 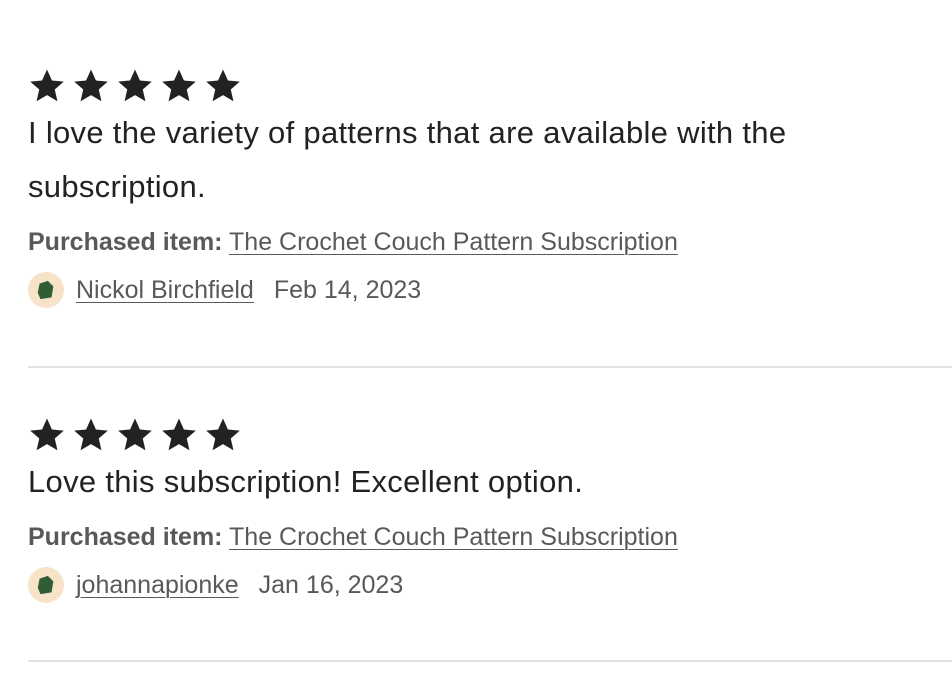 What do you see at coordinates (490, 585) in the screenshot?
I see `reviewer-info: johannapionke Jan 16, 2023` at bounding box center [490, 585].